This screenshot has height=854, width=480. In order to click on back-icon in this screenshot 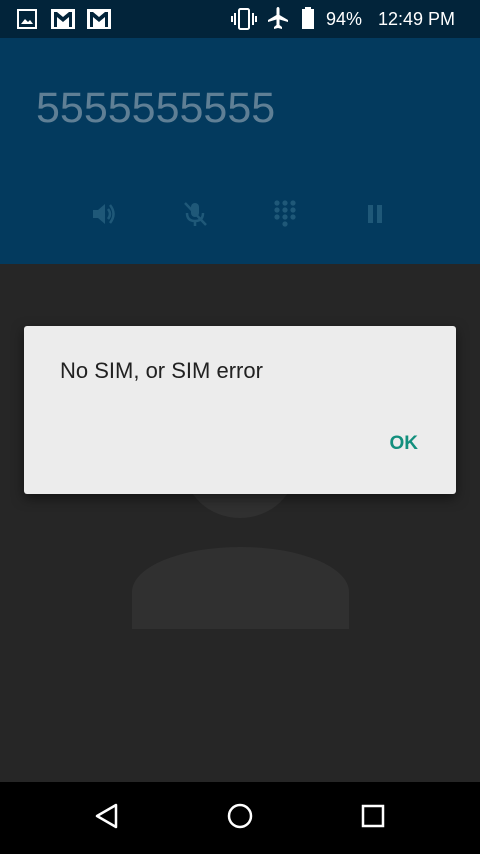, I will do `click(107, 818)`.